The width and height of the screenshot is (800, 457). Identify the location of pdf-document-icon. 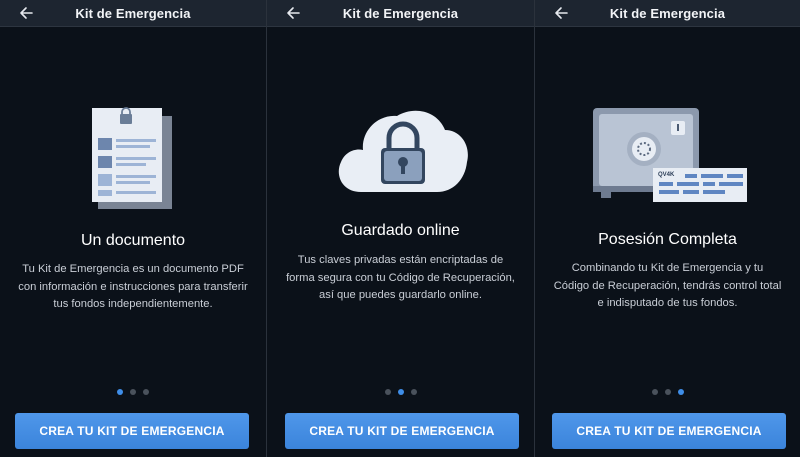
(132, 157).